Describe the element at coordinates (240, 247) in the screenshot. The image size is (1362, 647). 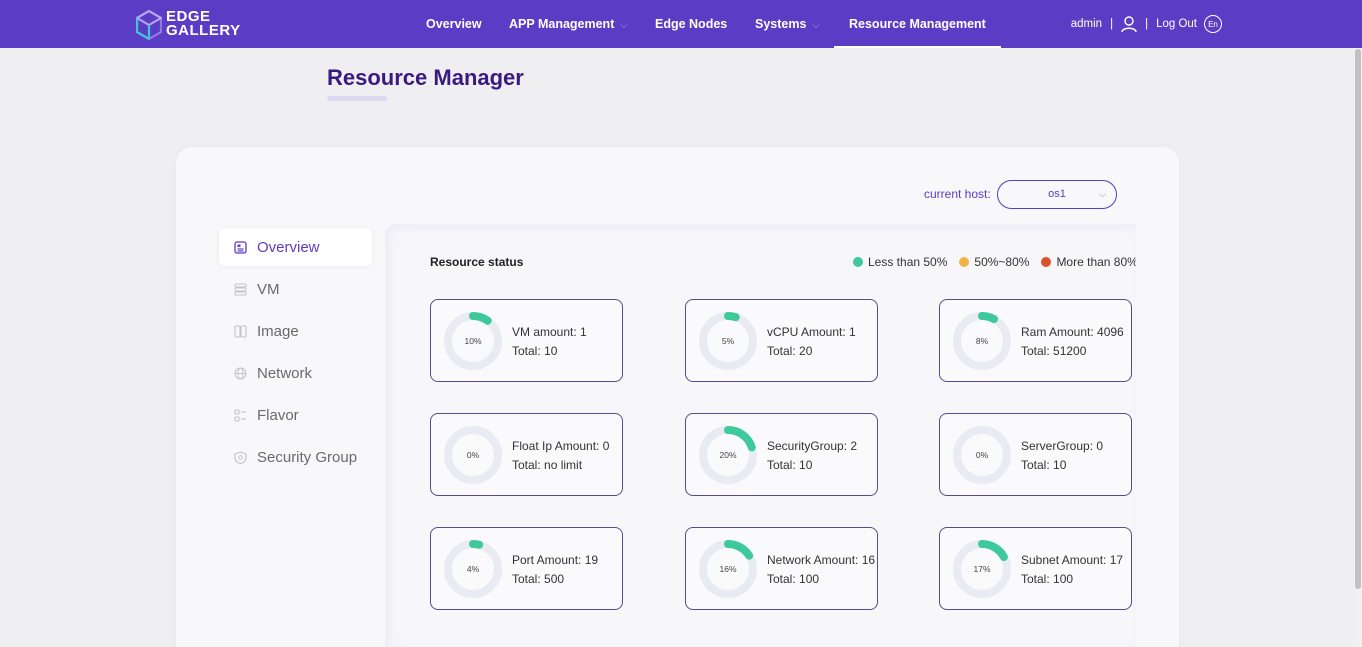
I see `overview-icon` at that location.